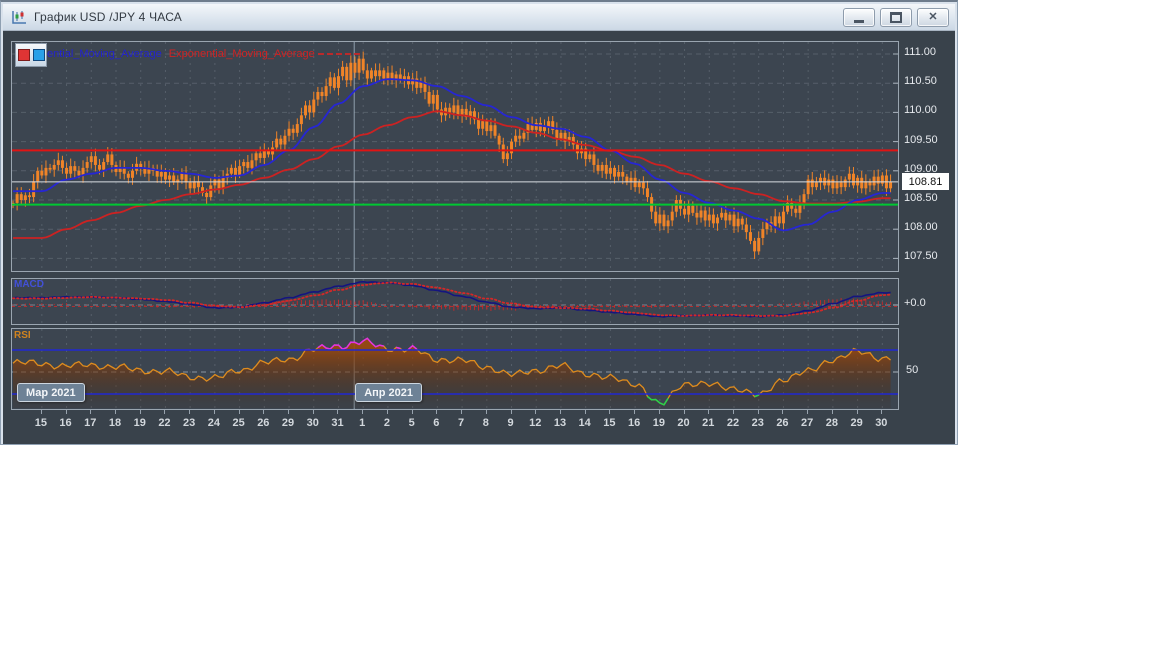 The height and width of the screenshot is (648, 1152). What do you see at coordinates (238, 423) in the screenshot?
I see `date-label: 25` at bounding box center [238, 423].